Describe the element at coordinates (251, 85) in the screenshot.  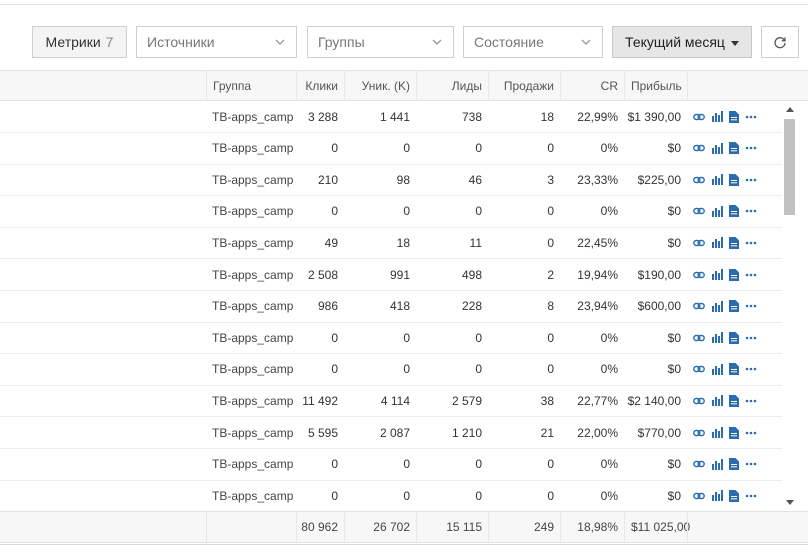
I see `header-group: Группа` at that location.